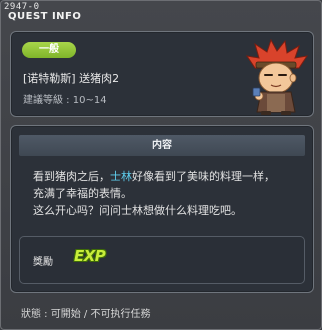 This screenshot has height=330, width=322. I want to click on description-text: 这么开心吗？问问士林想做什么料理吃吧。, so click(137, 210).